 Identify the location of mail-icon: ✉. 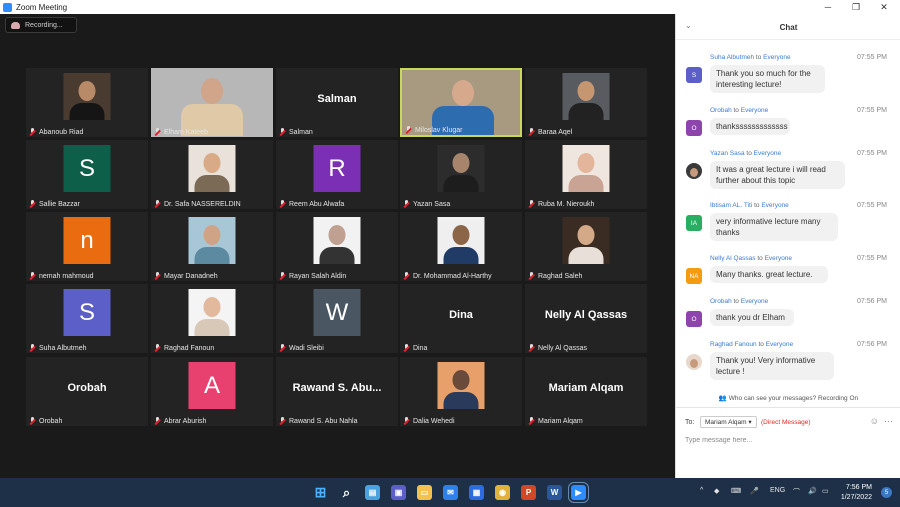
(450, 492).